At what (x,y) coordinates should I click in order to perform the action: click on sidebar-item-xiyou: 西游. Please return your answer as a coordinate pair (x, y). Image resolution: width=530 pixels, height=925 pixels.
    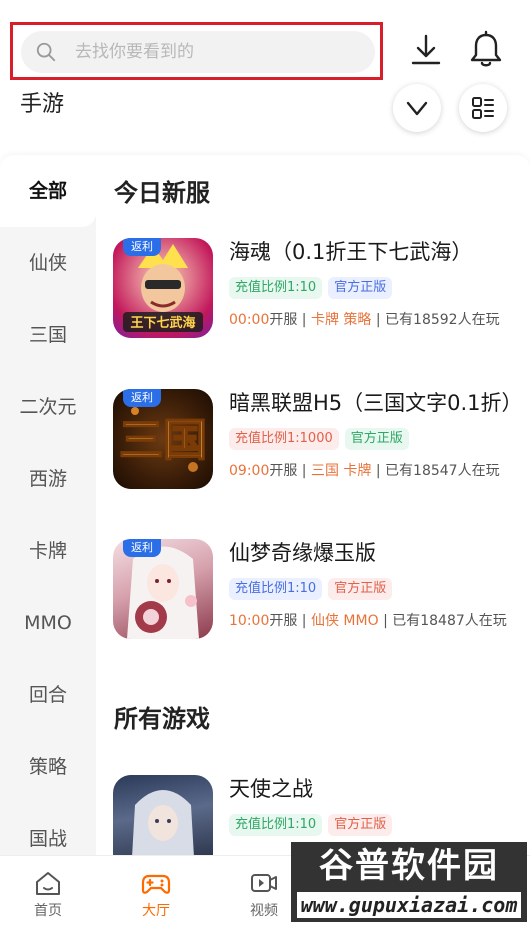
    Looking at the image, I should click on (48, 479).